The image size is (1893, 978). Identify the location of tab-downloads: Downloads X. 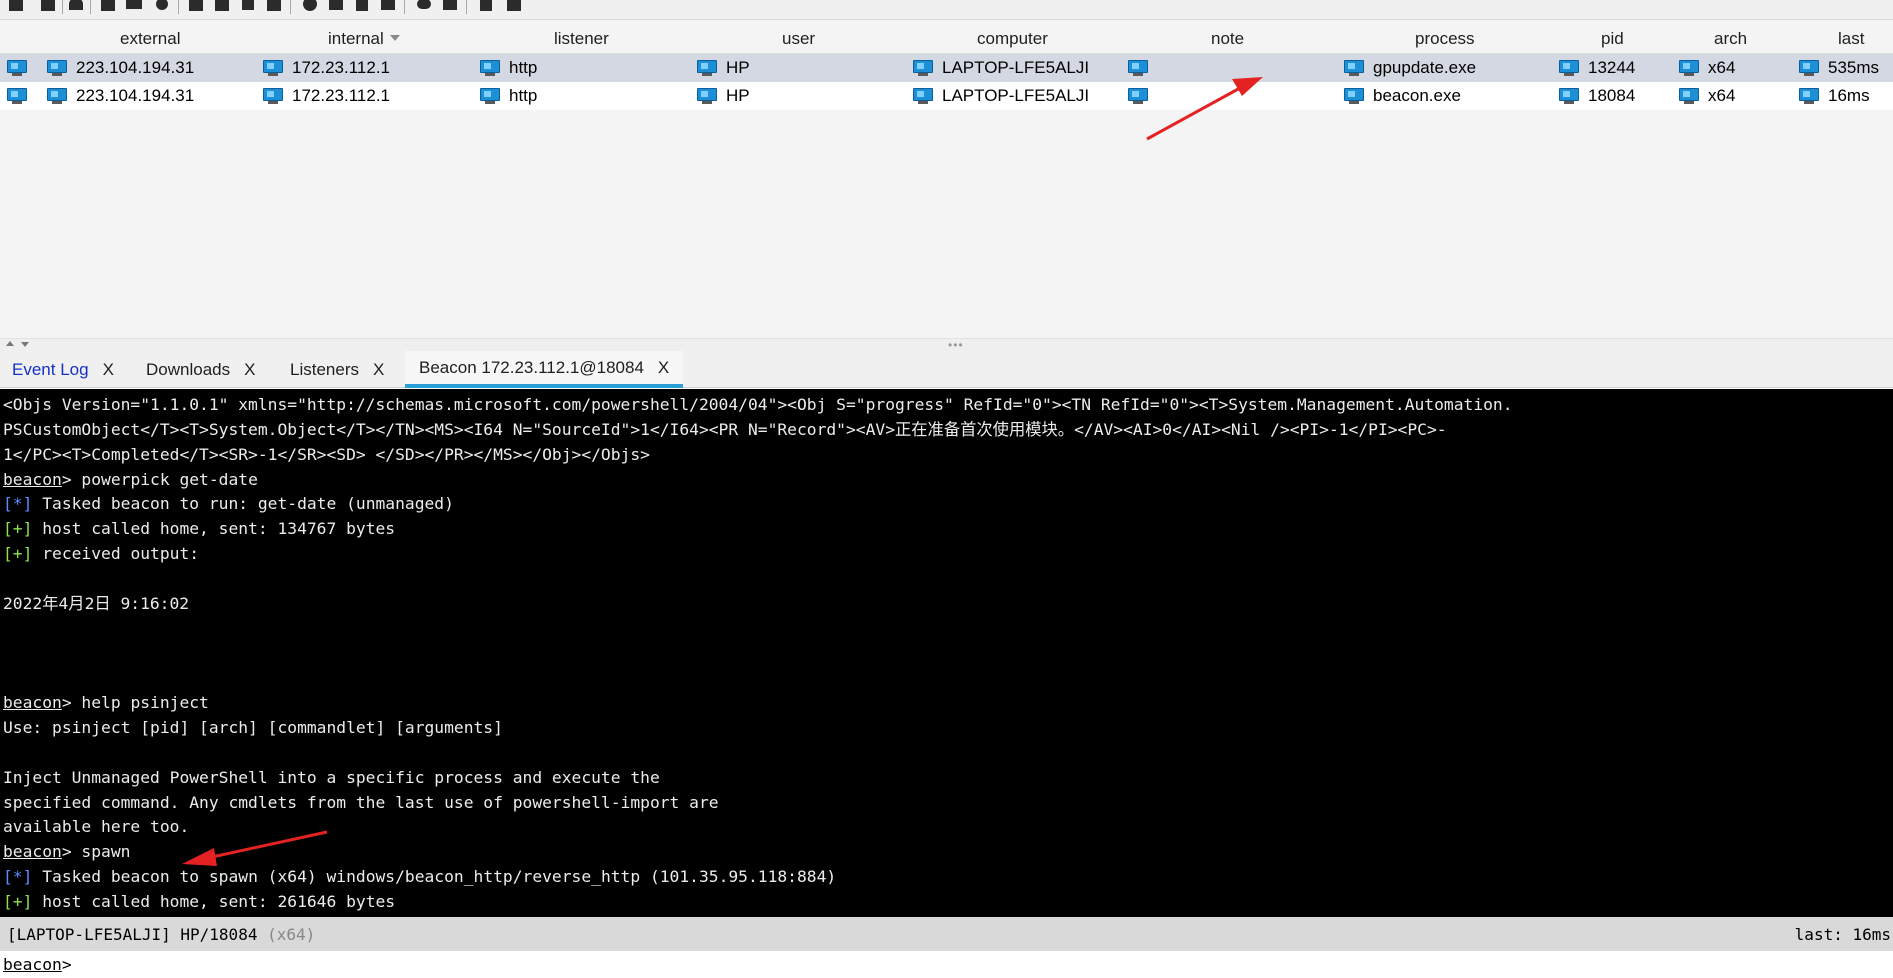
(200, 369).